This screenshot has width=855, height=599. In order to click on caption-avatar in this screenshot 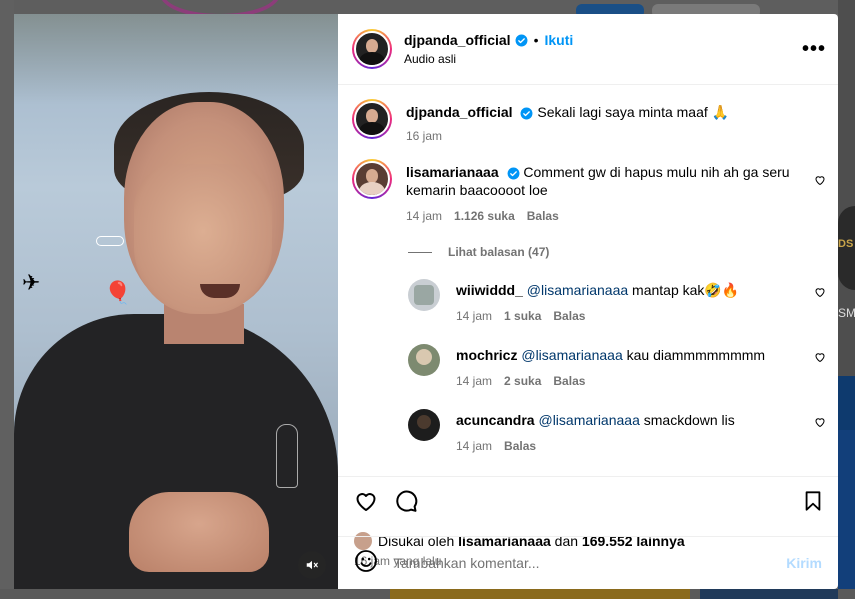, I will do `click(372, 119)`.